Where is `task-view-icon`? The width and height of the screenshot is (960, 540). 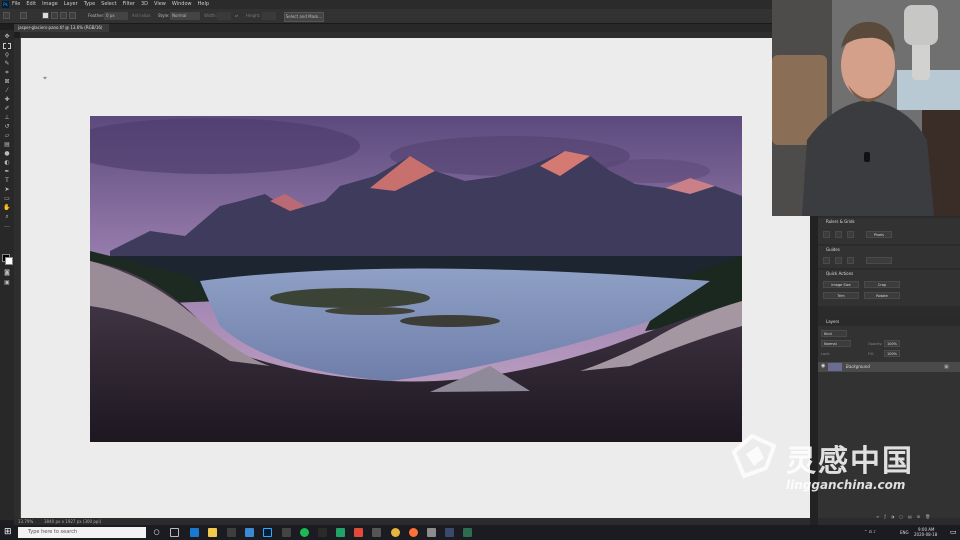 task-view-icon is located at coordinates (174, 532).